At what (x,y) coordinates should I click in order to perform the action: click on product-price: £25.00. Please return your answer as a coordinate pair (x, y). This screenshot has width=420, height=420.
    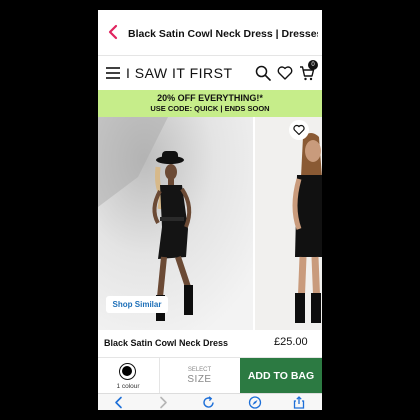
    Looking at the image, I should click on (291, 342).